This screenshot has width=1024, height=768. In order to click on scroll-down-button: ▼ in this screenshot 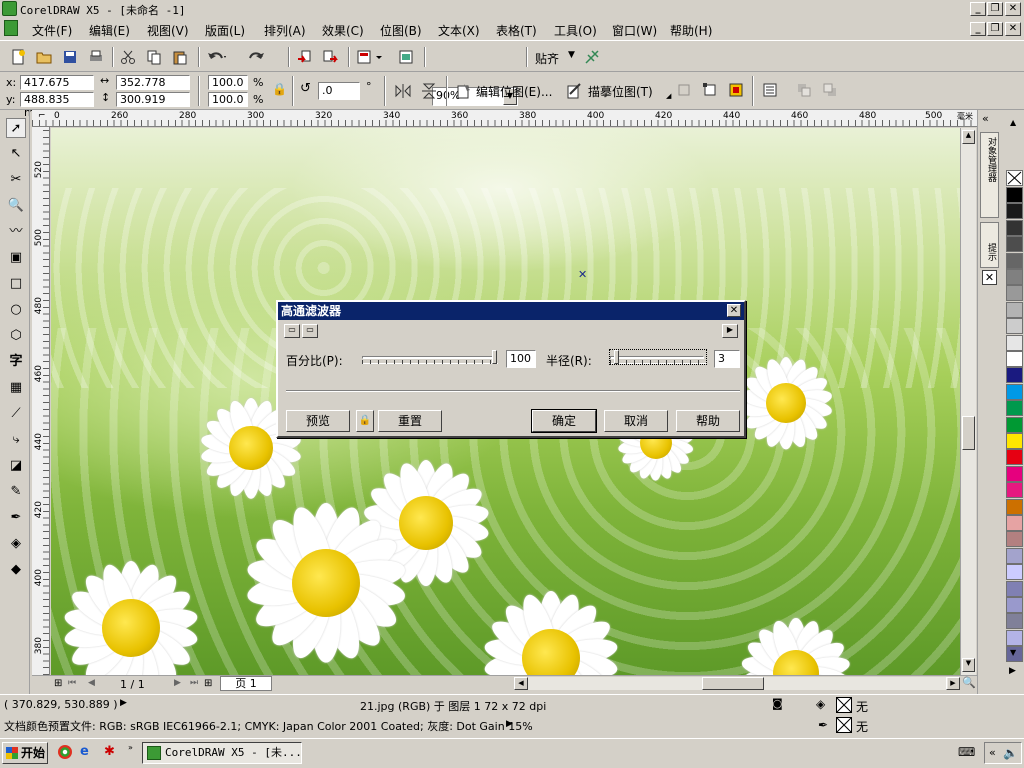, I will do `click(968, 665)`.